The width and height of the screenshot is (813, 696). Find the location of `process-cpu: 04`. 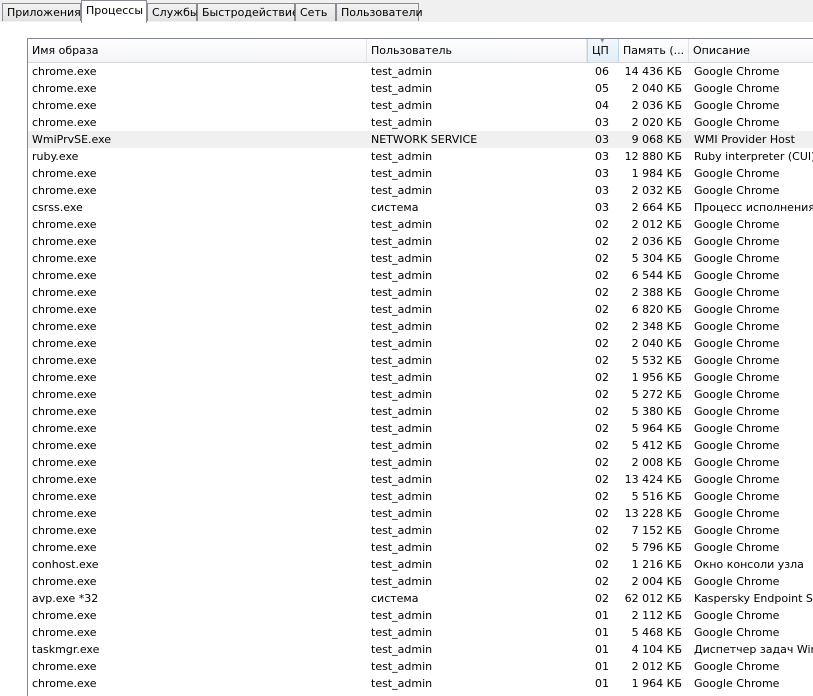

process-cpu: 04 is located at coordinates (602, 105).